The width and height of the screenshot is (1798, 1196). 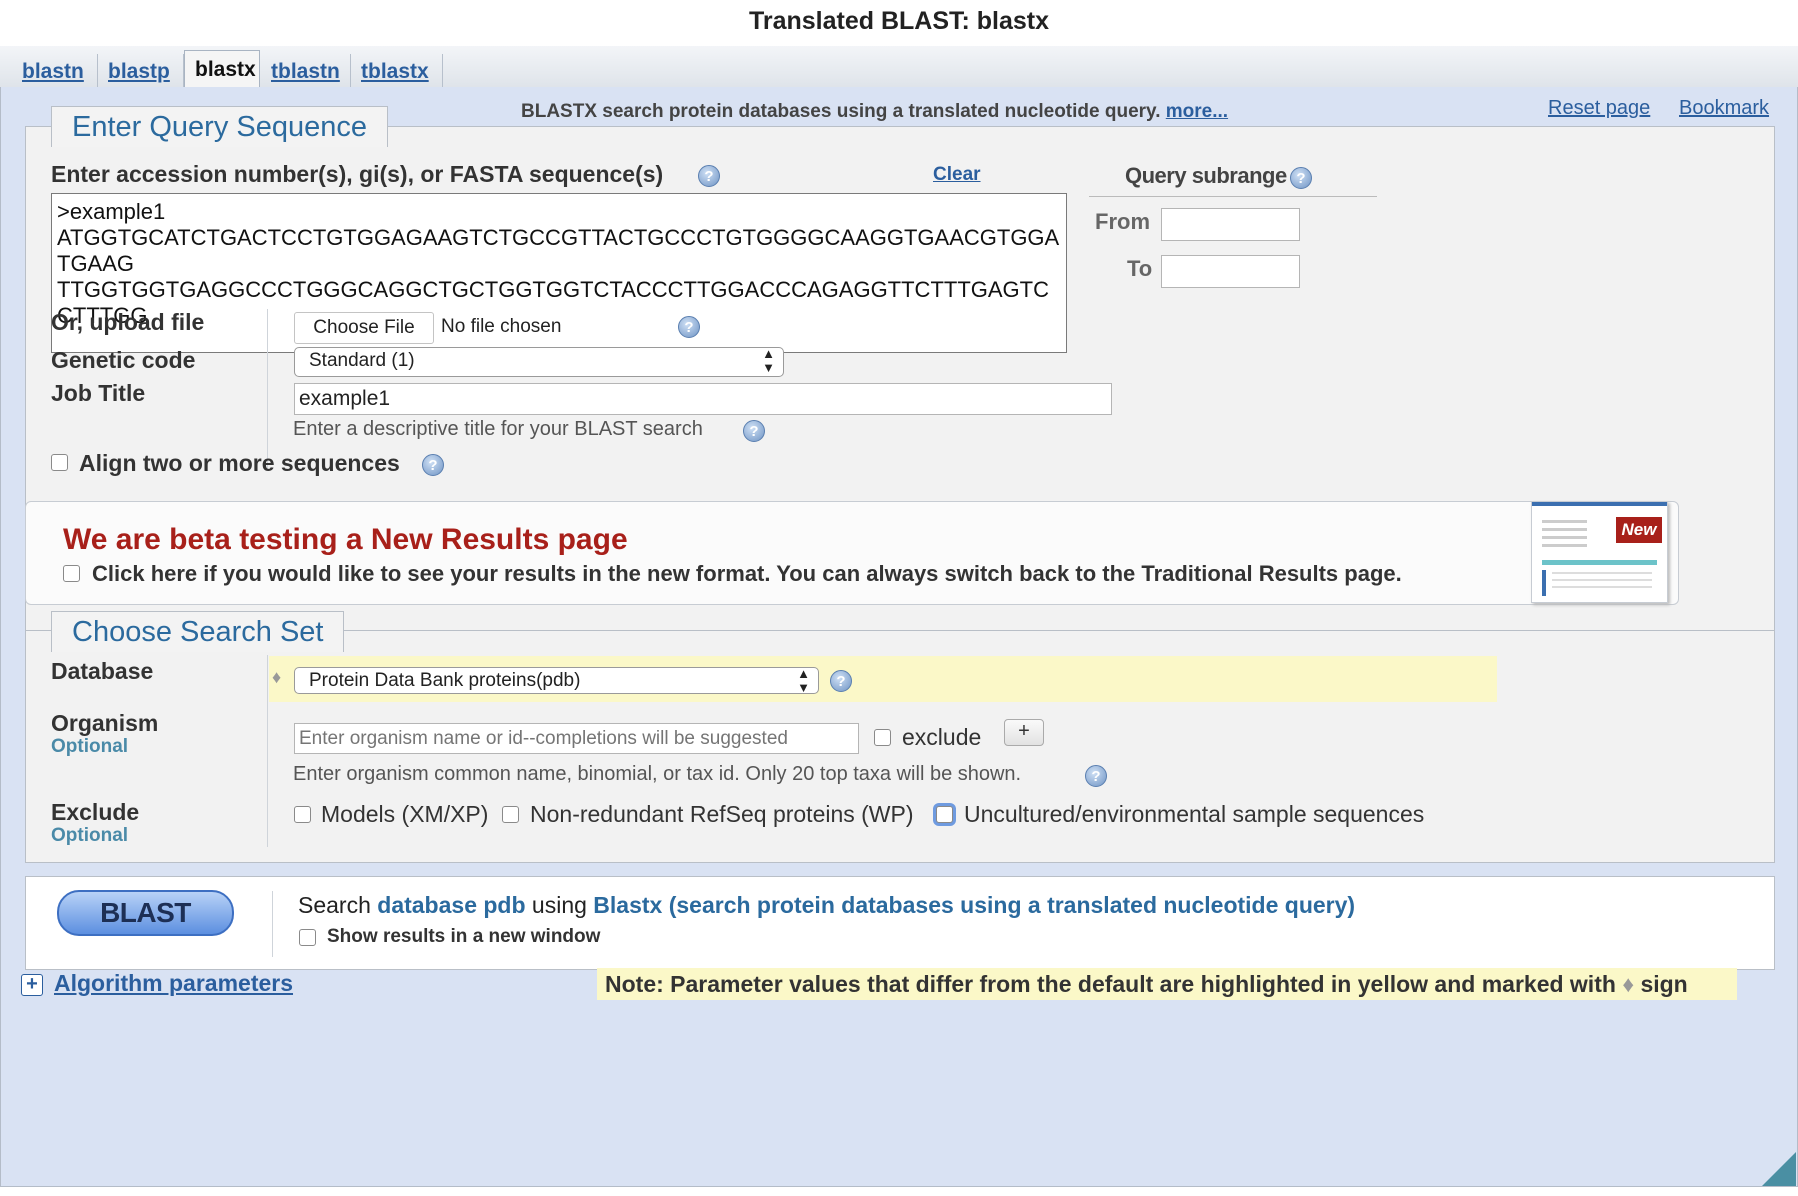 What do you see at coordinates (1599, 562) in the screenshot?
I see `thumbnail-teal-bar` at bounding box center [1599, 562].